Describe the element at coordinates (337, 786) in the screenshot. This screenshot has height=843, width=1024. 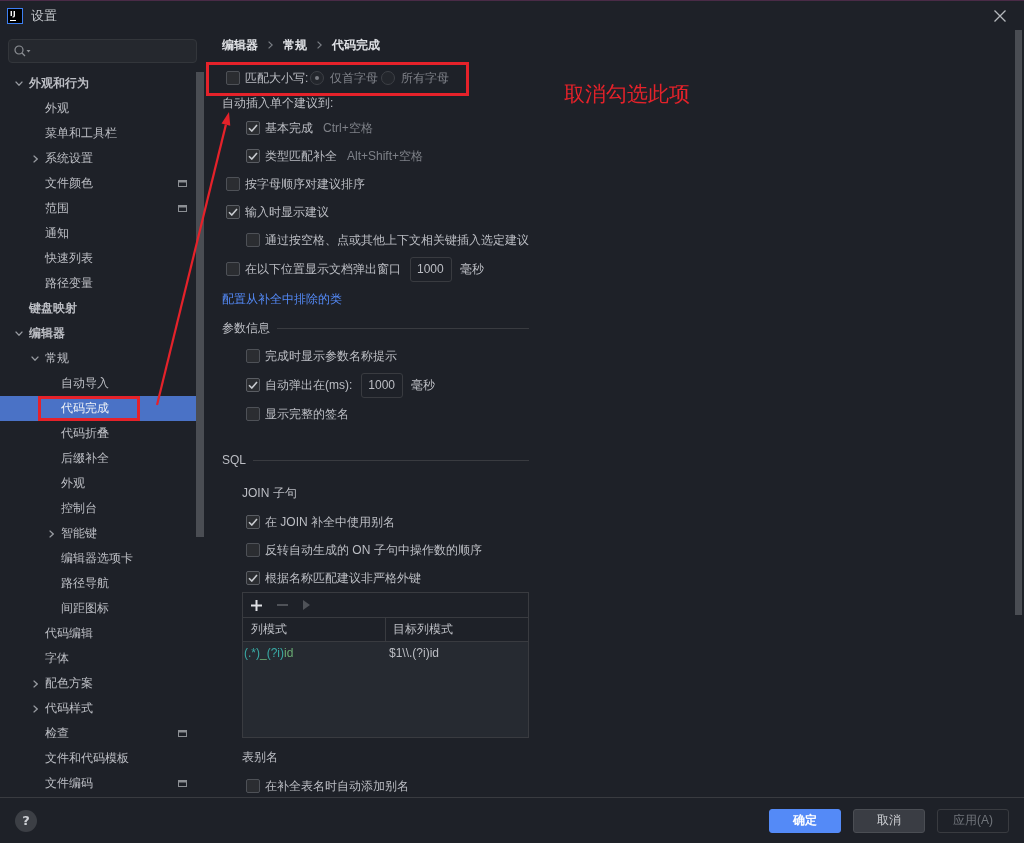
I see `checkbox-label: 在补全表名时自动添加别名` at that location.